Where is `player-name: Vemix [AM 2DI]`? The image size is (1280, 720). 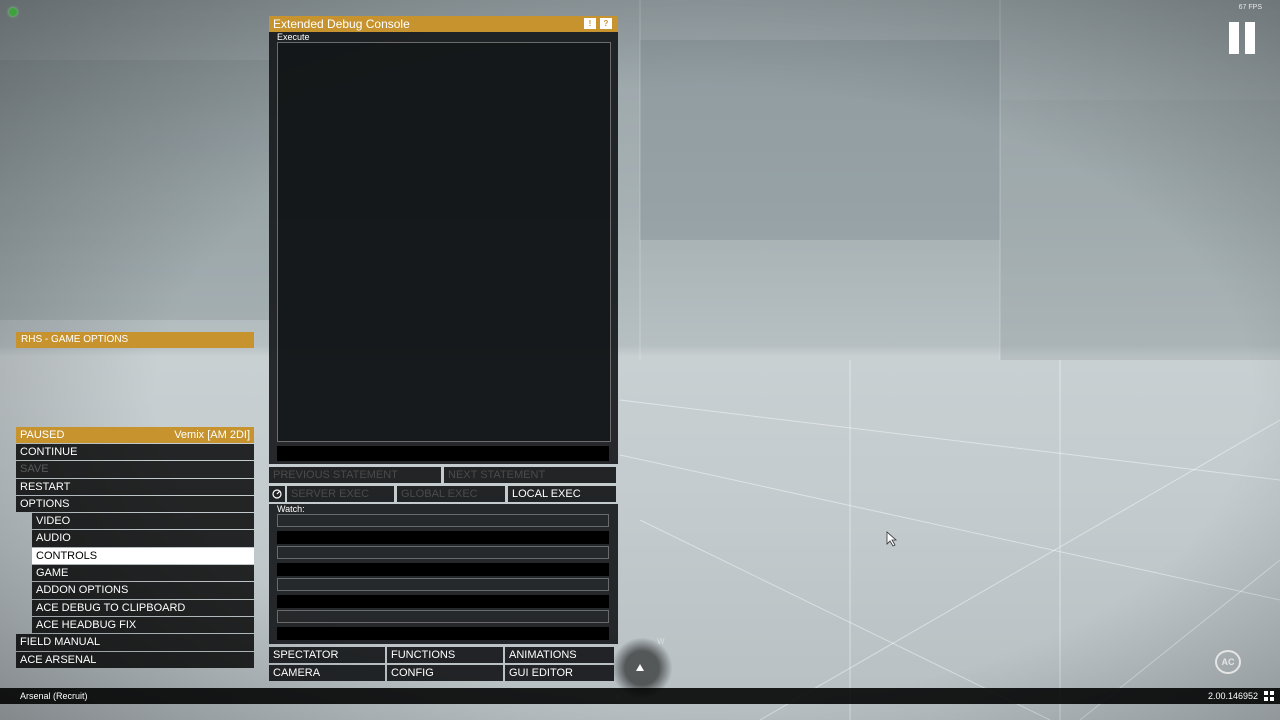
player-name: Vemix [AM 2DI] is located at coordinates (212, 435).